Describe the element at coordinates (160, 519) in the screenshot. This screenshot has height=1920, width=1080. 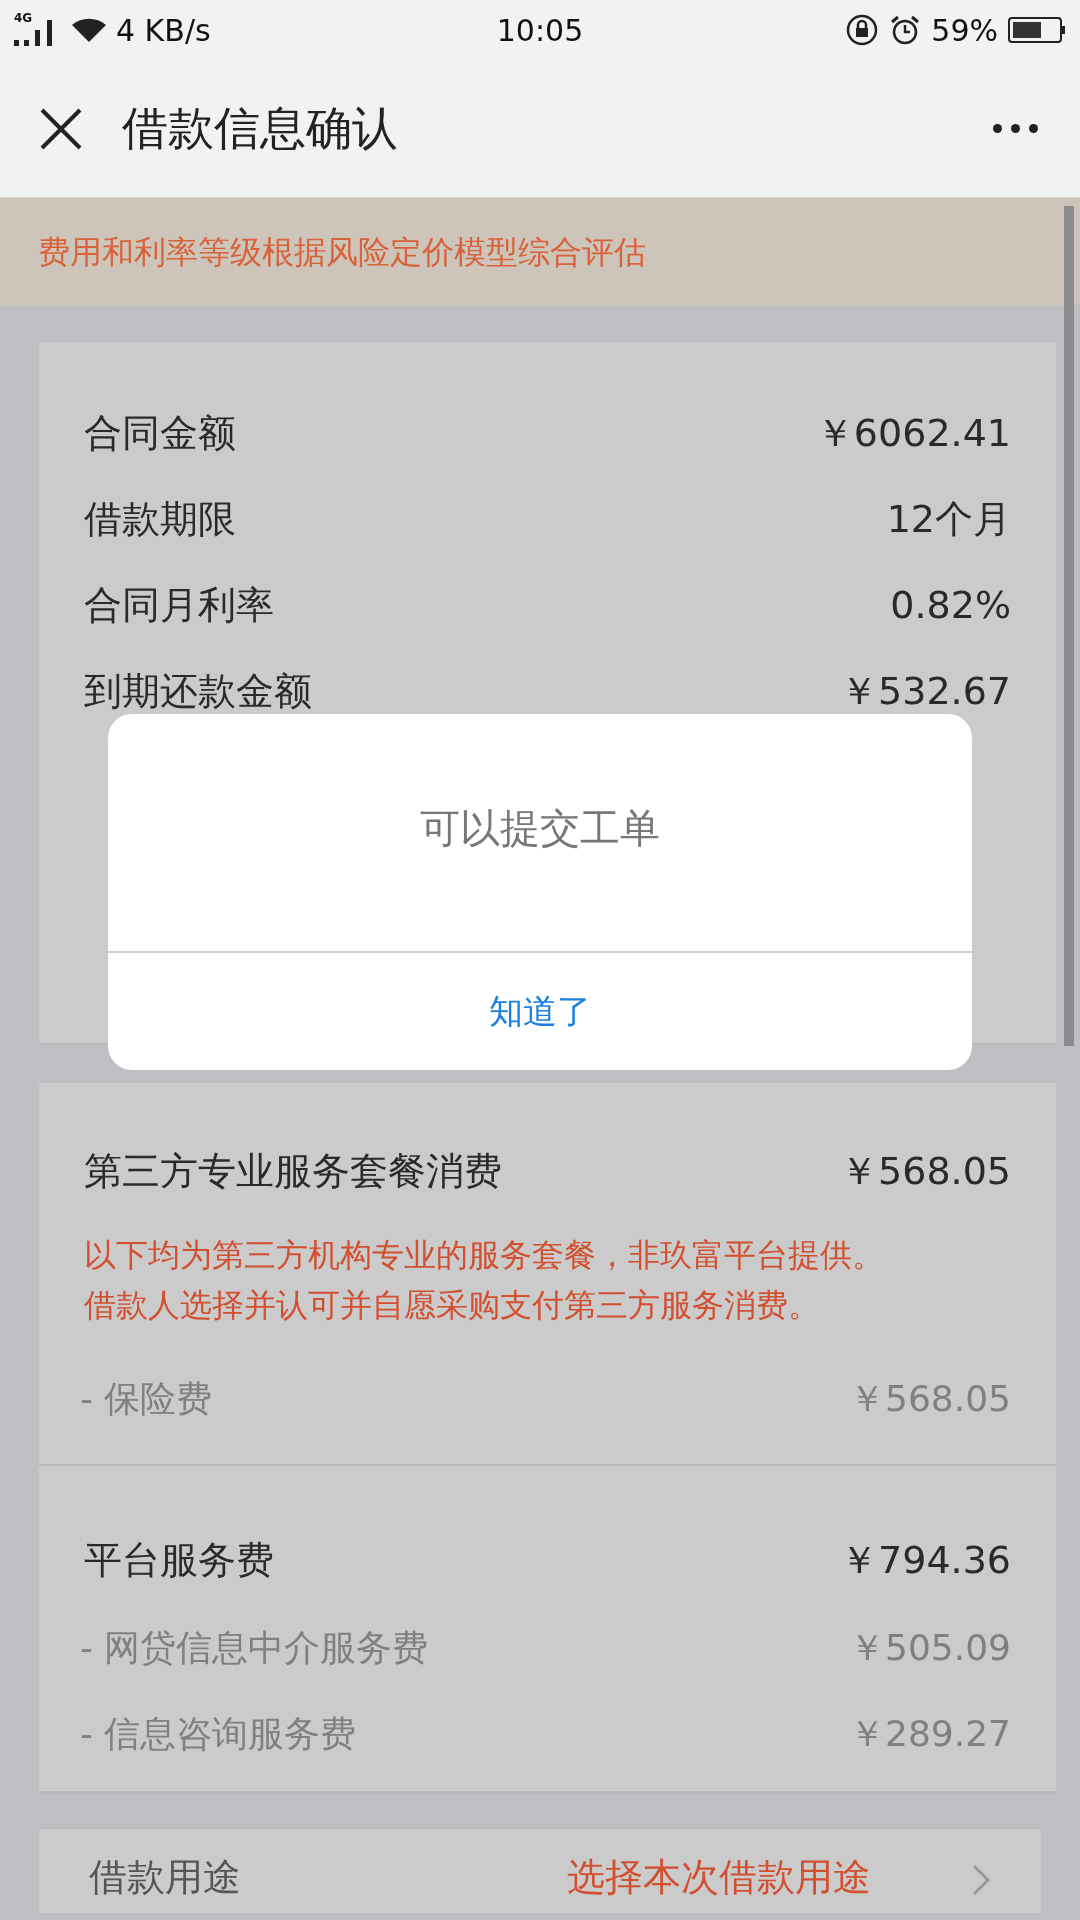
I see `field-label: 借款期限` at that location.